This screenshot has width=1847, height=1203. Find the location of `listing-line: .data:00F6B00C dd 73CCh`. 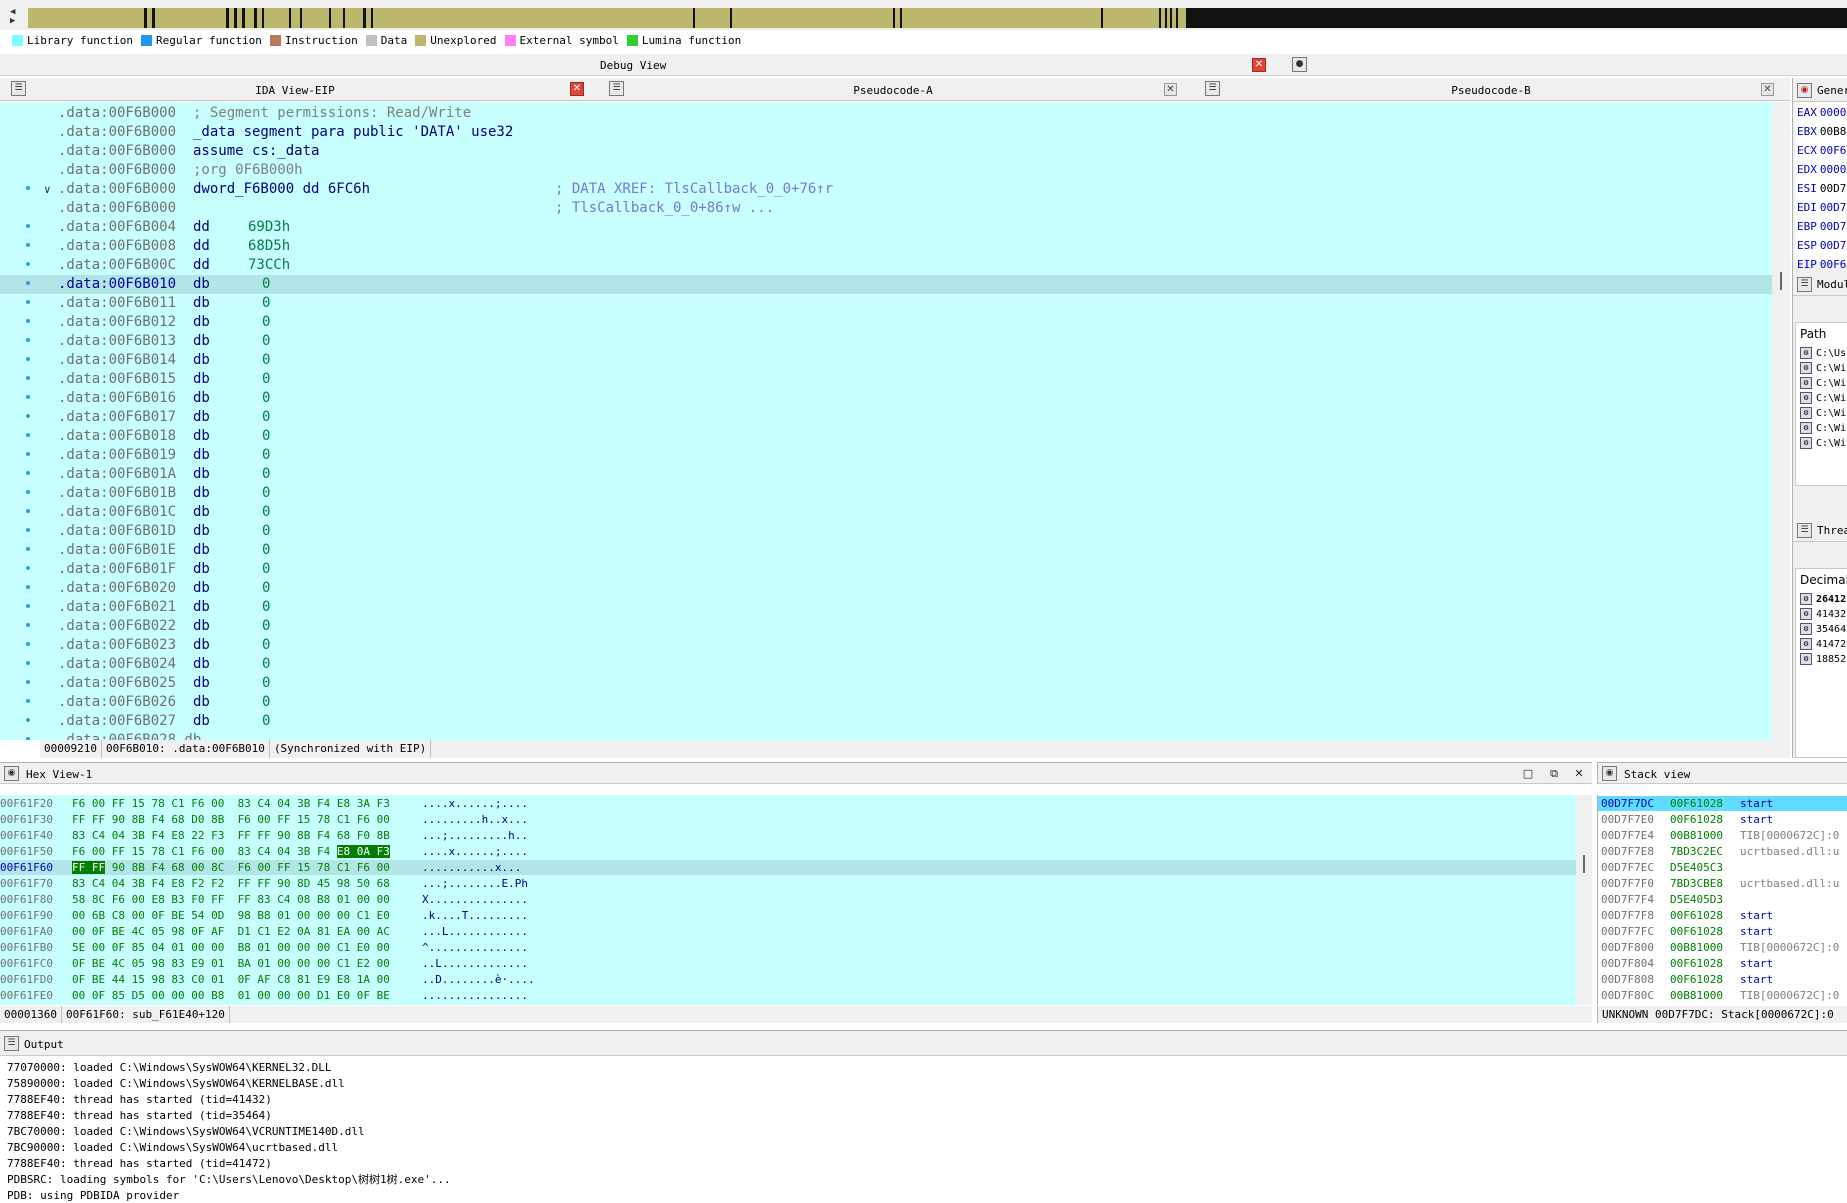

listing-line: .data:00F6B00C dd 73CCh is located at coordinates (886, 265).